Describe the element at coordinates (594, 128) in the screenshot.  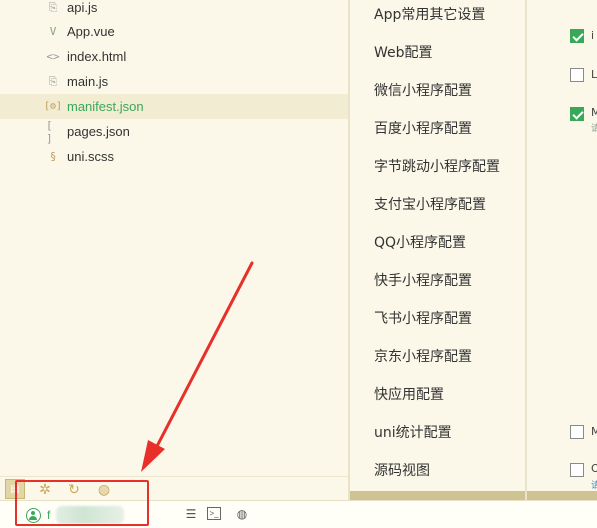
I see `option-sublabel: 请` at that location.